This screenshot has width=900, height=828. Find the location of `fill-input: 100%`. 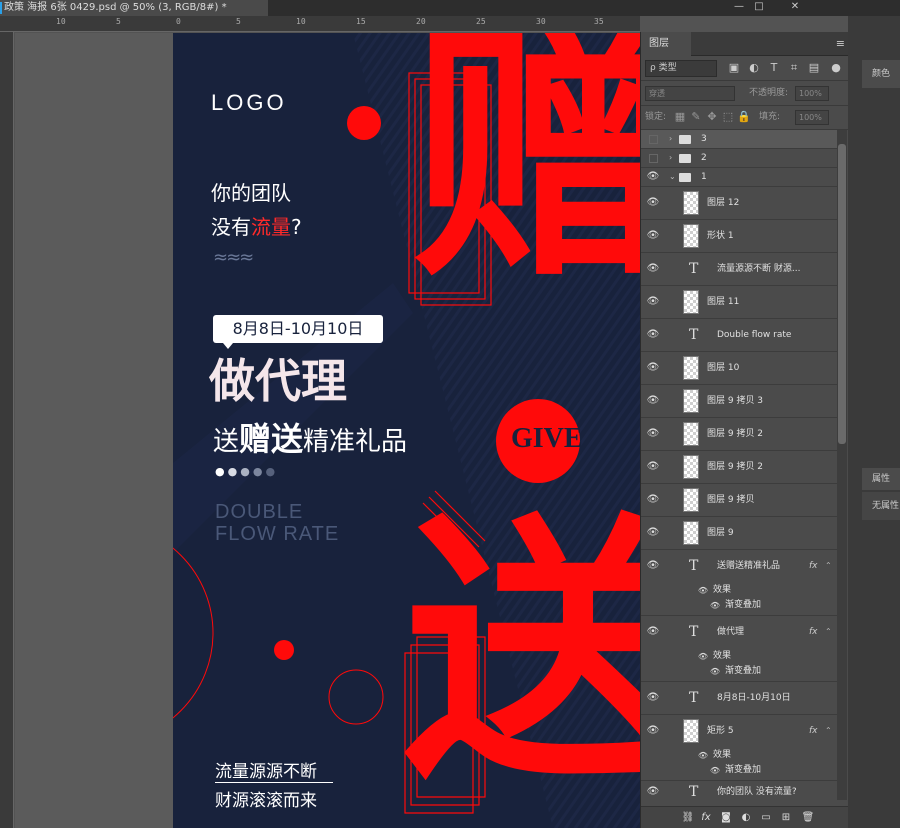

fill-input: 100% is located at coordinates (812, 117).